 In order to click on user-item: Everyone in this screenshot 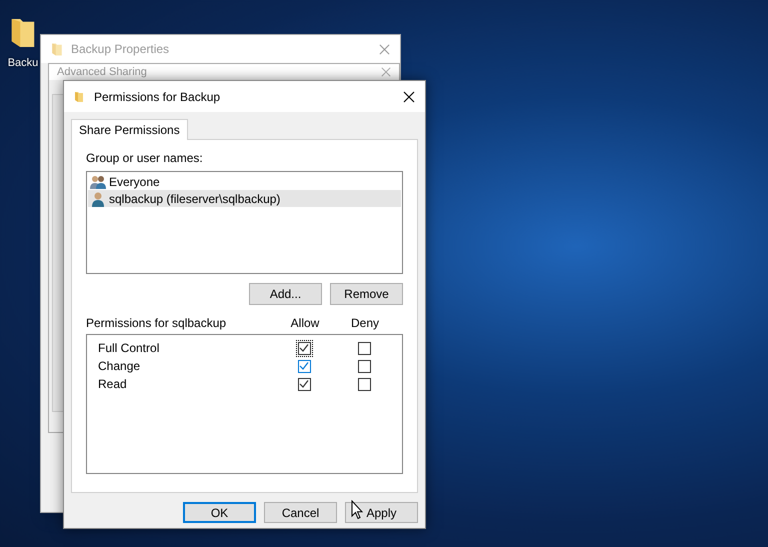, I will do `click(244, 181)`.